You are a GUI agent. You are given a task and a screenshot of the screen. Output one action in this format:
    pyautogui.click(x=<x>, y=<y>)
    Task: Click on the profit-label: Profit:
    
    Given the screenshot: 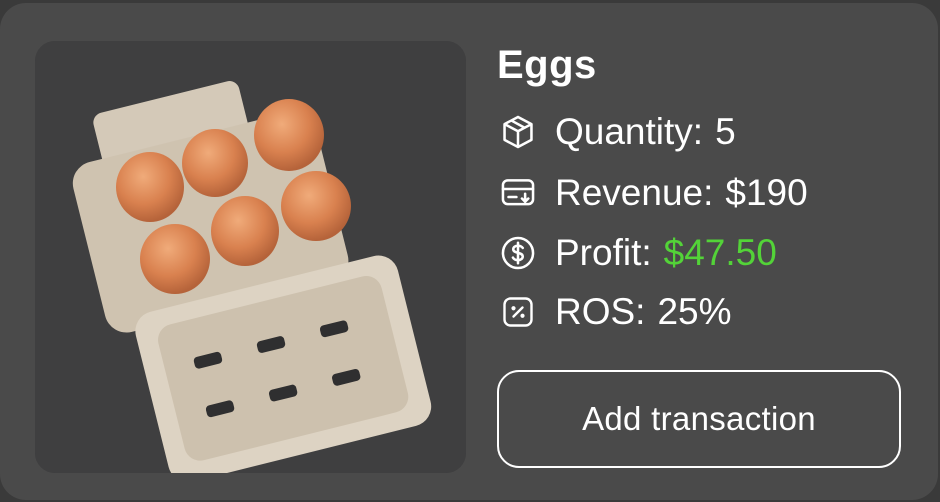 What is the action you would take?
    pyautogui.click(x=603, y=252)
    